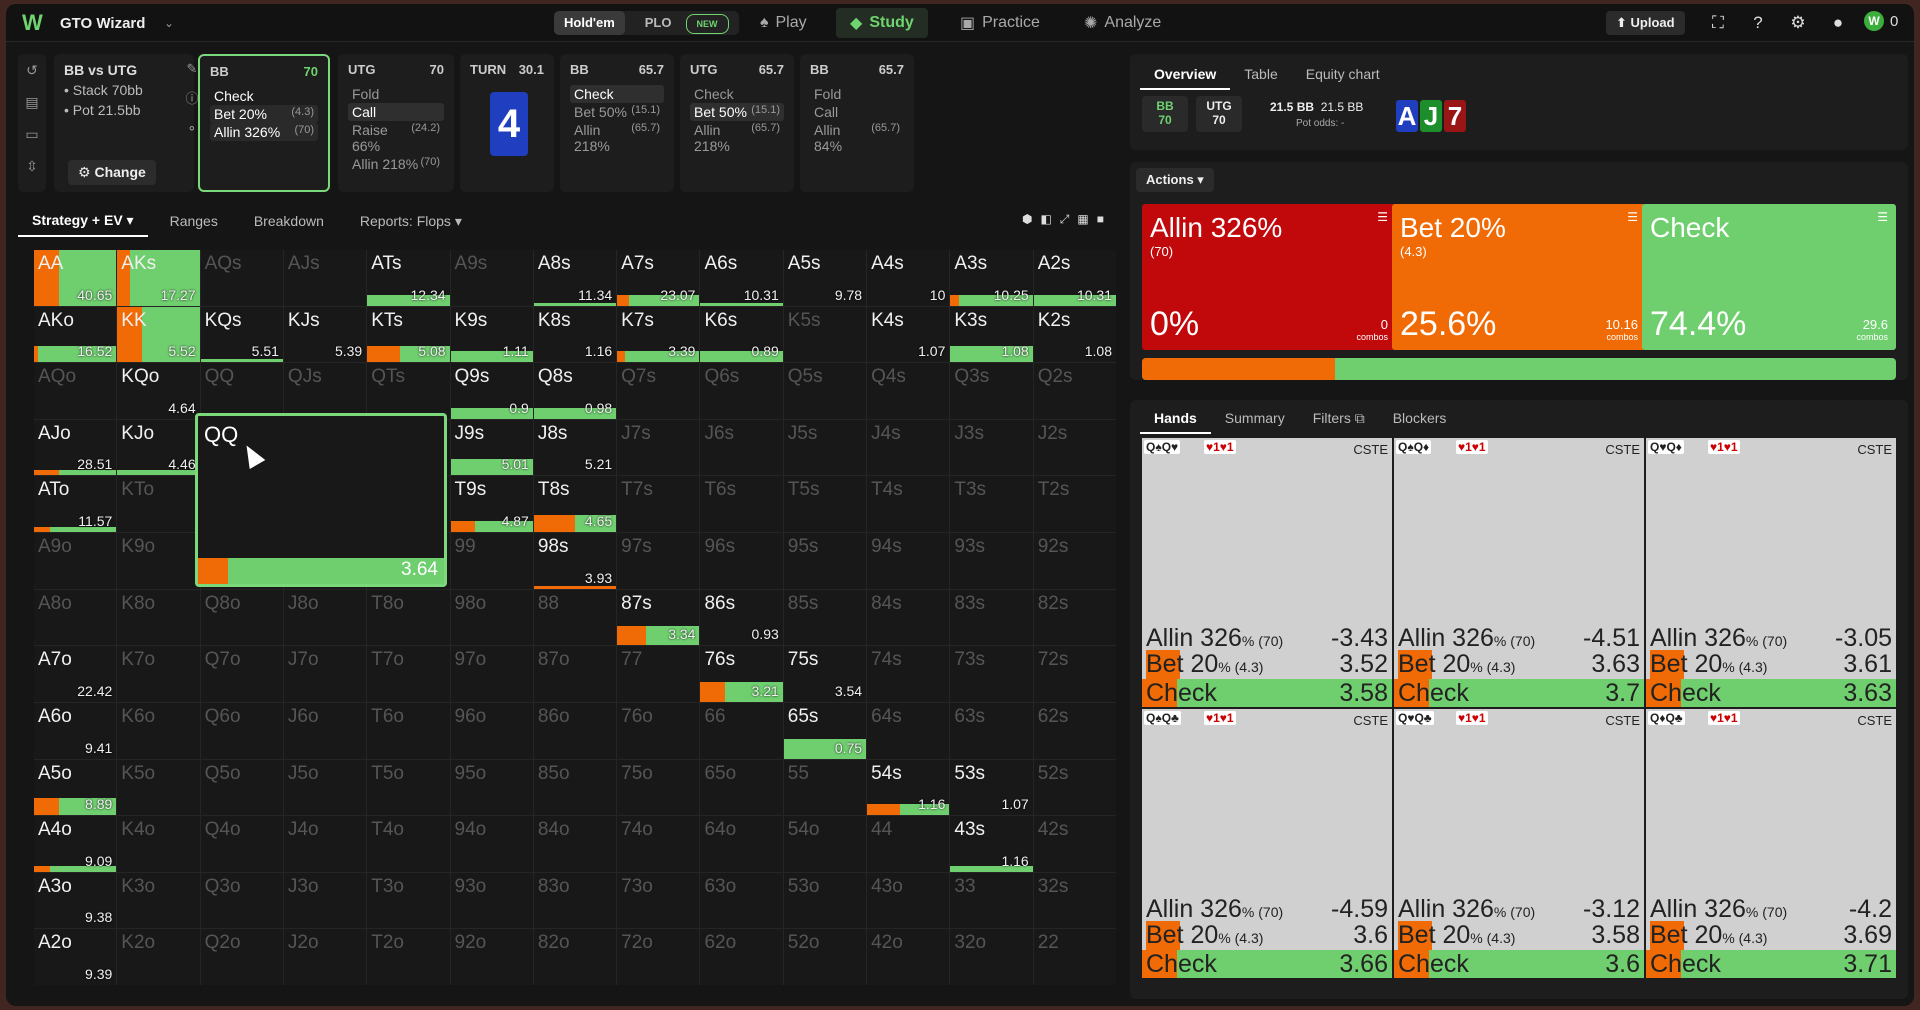 The image size is (1920, 1010). I want to click on contrast-icon: ◧, so click(1045, 219).